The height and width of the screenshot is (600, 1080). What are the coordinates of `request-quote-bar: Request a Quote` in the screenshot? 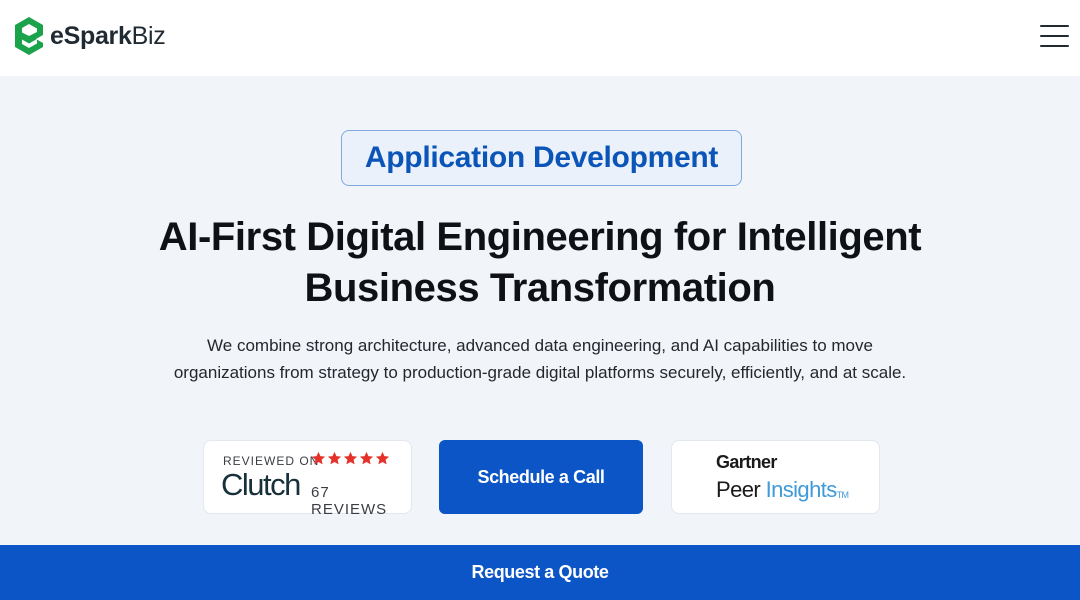 It's located at (540, 572).